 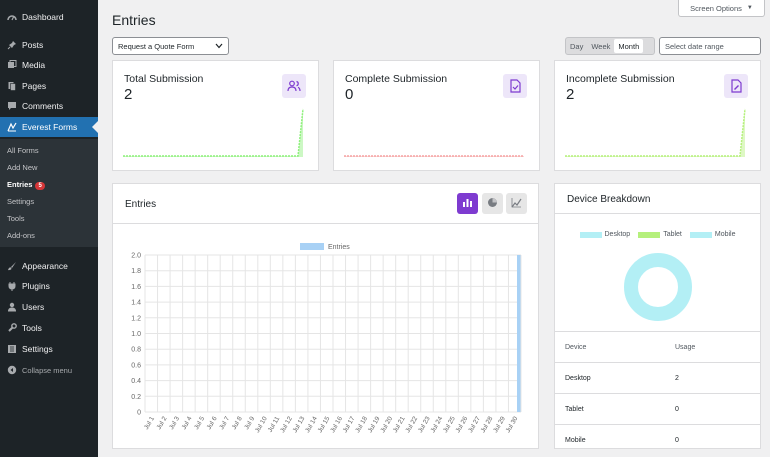 I want to click on media-icon, so click(x=11, y=65).